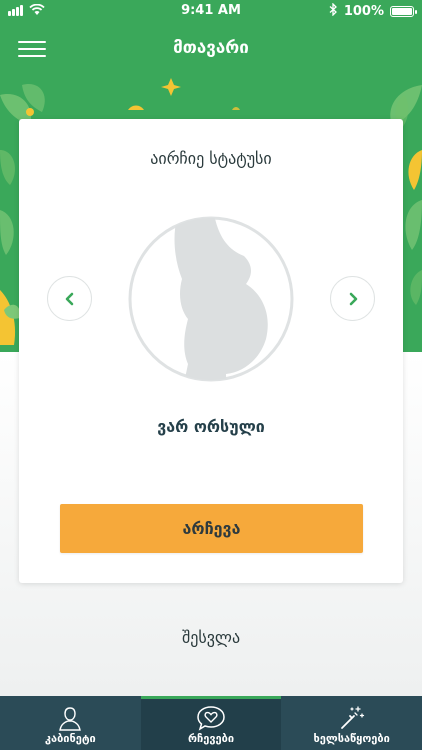 The width and height of the screenshot is (422, 750). I want to click on bottom-tab-bar: კაბინეტი რჩევები ხელსაწყოები, so click(211, 723).